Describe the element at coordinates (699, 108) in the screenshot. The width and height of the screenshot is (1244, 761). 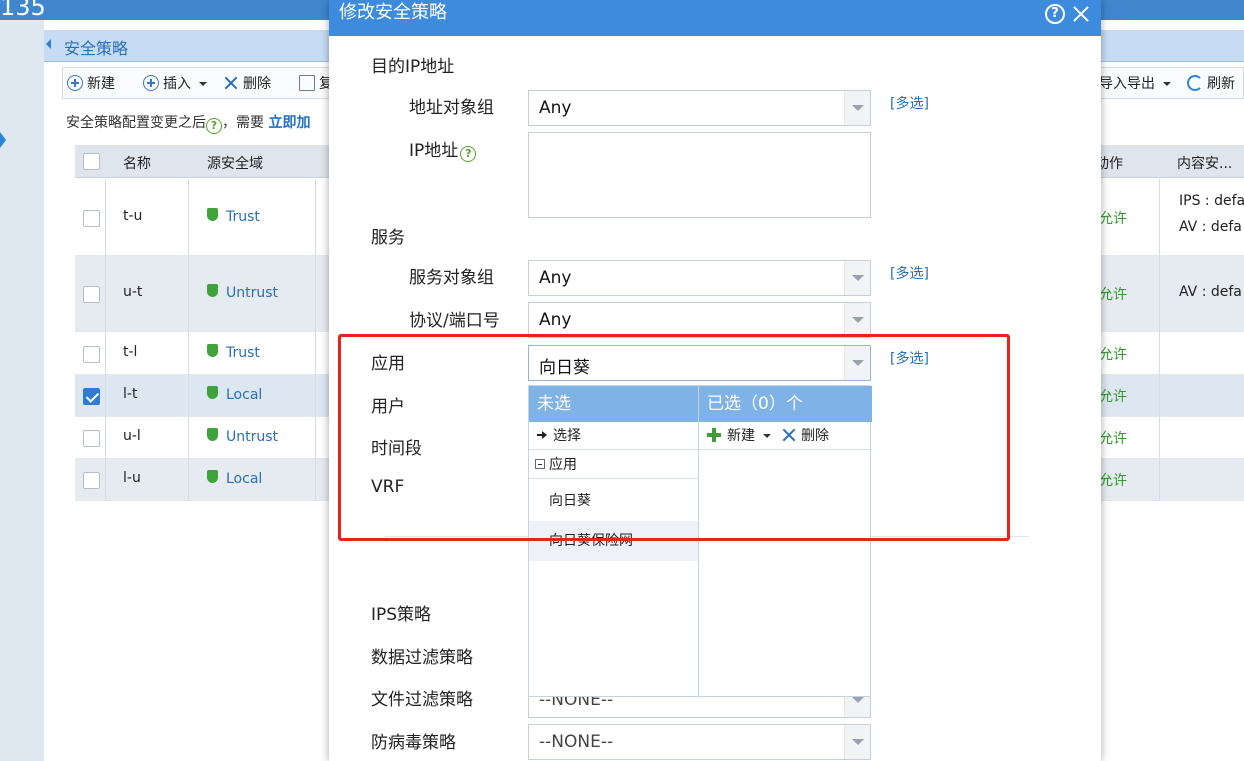
I see `addr-group-select: Any` at that location.